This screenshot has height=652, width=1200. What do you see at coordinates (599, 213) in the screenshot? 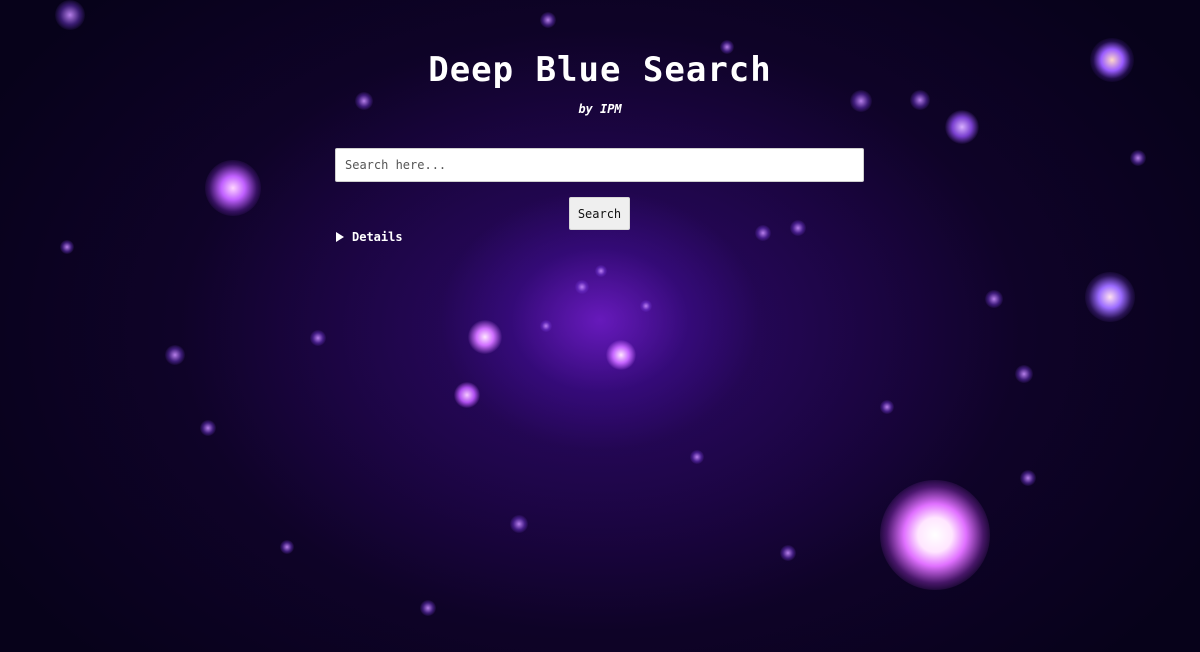
I see `search-button: Search` at bounding box center [599, 213].